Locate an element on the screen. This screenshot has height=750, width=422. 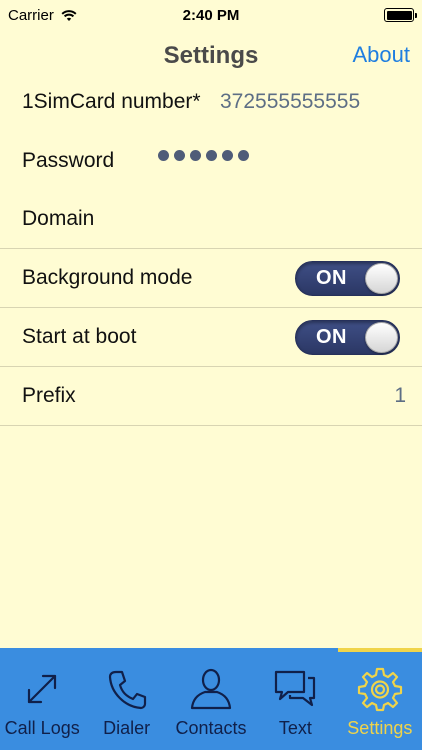
tab-settings: Settings is located at coordinates (380, 699).